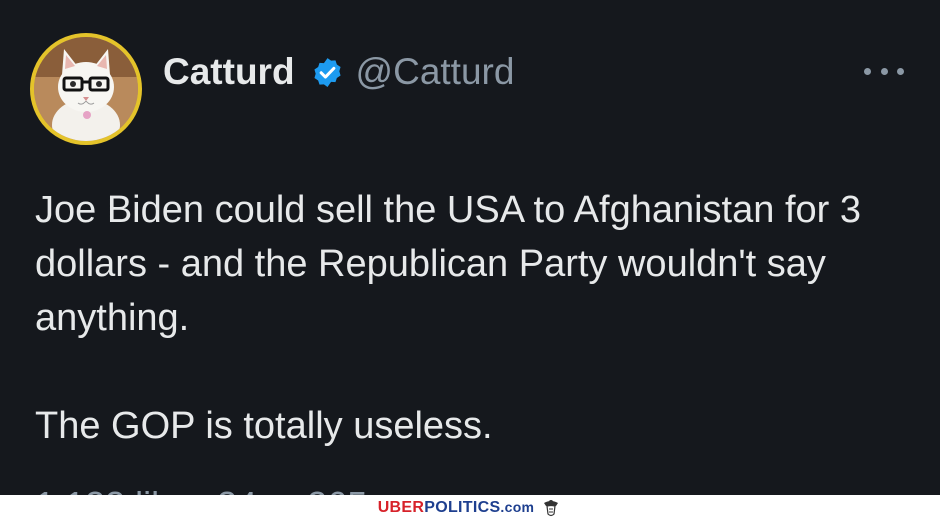  I want to click on more-options-icon, so click(884, 71).